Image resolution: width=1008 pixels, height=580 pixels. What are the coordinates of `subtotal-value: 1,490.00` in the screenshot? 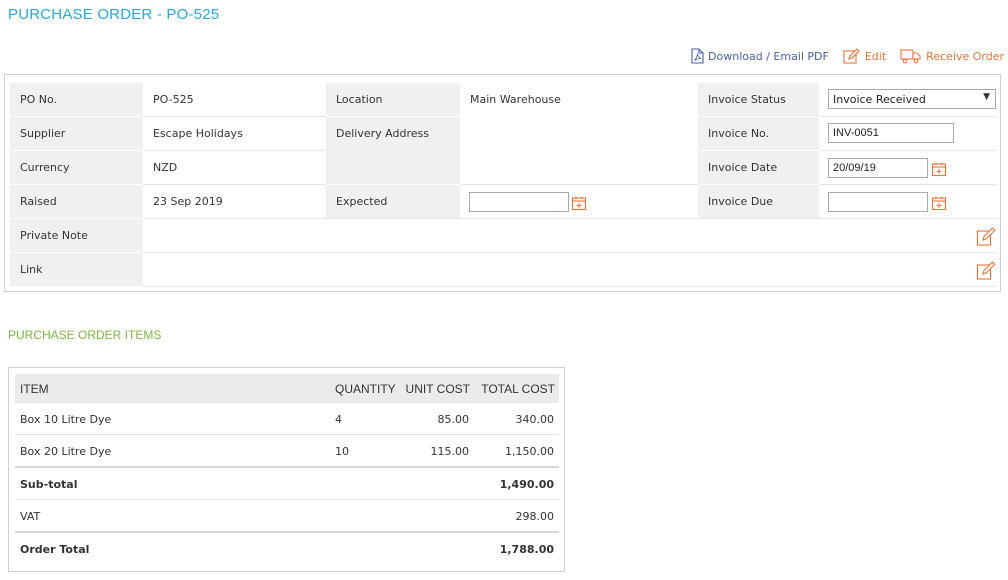 It's located at (526, 484).